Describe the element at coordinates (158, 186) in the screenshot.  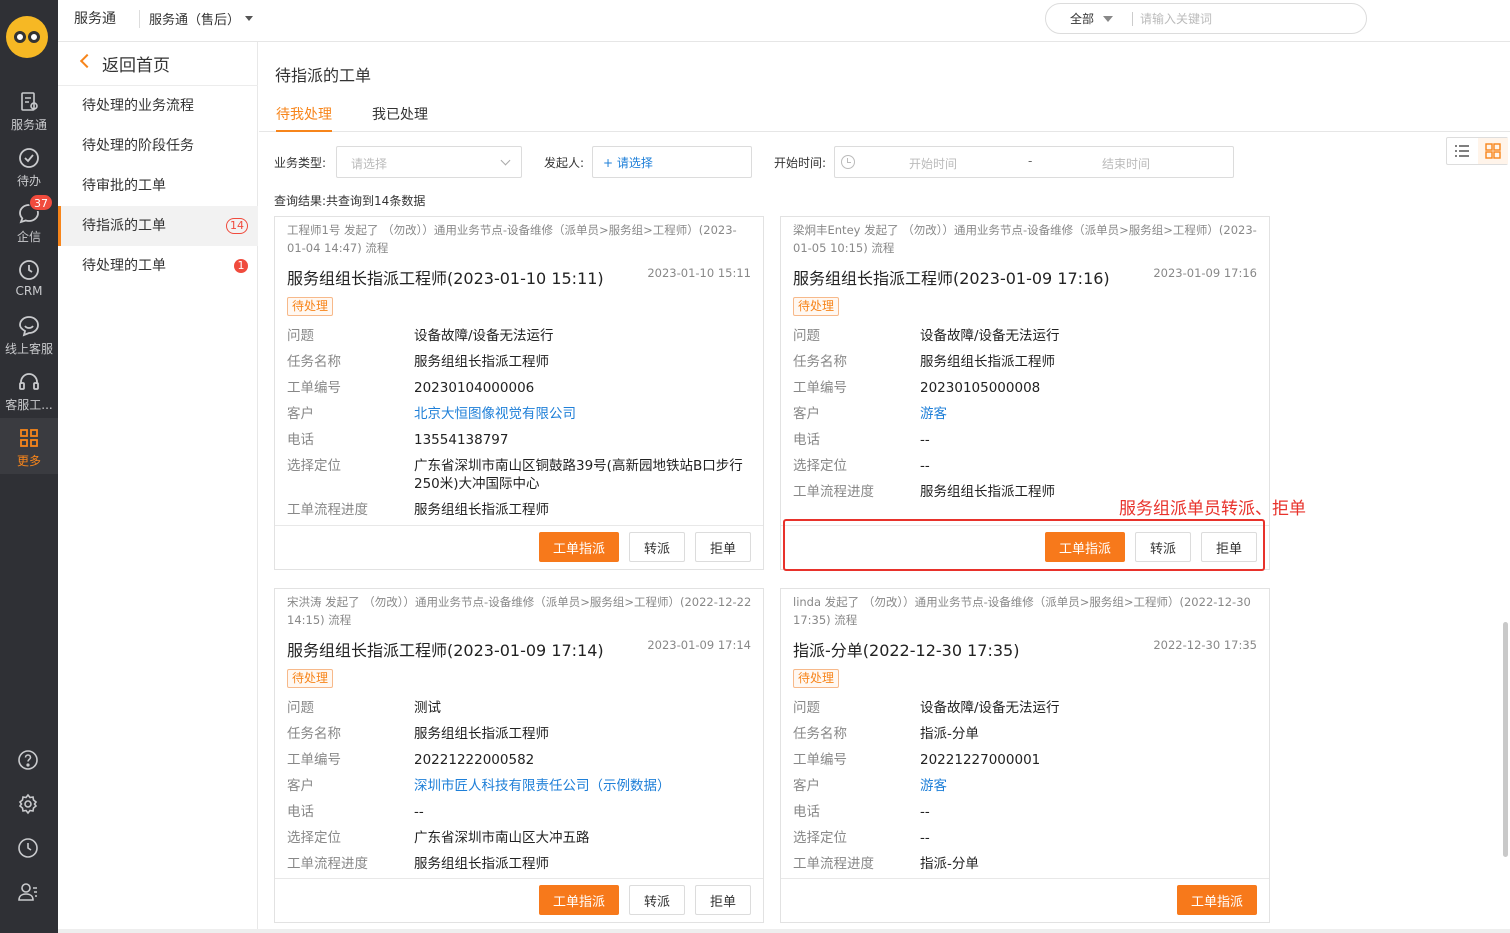
I see `nav-item-pending-approval: 待审批的工单` at that location.